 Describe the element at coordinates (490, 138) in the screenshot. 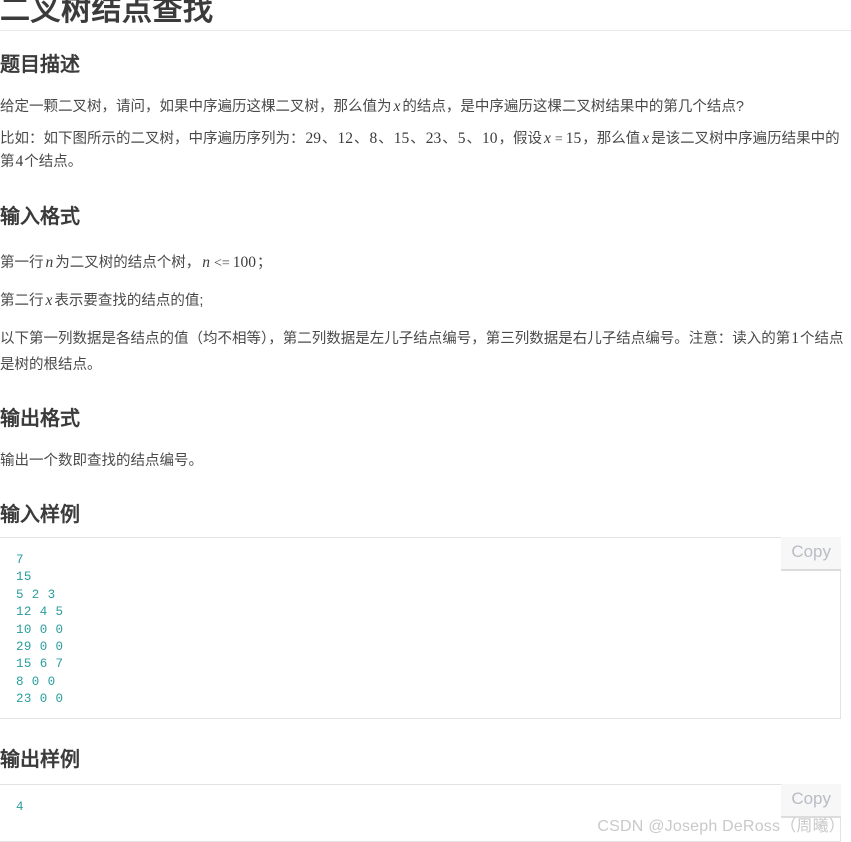

I see `inorder-value-6: 10` at that location.